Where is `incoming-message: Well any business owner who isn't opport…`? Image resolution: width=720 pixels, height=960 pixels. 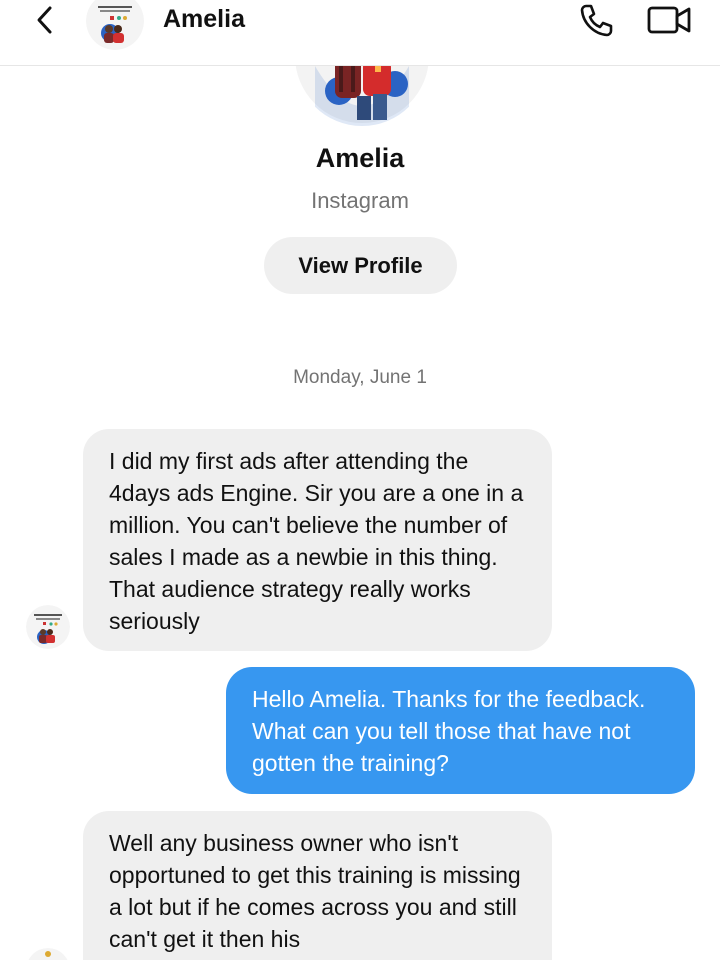
incoming-message: Well any business owner who isn't opport… is located at coordinates (317, 885).